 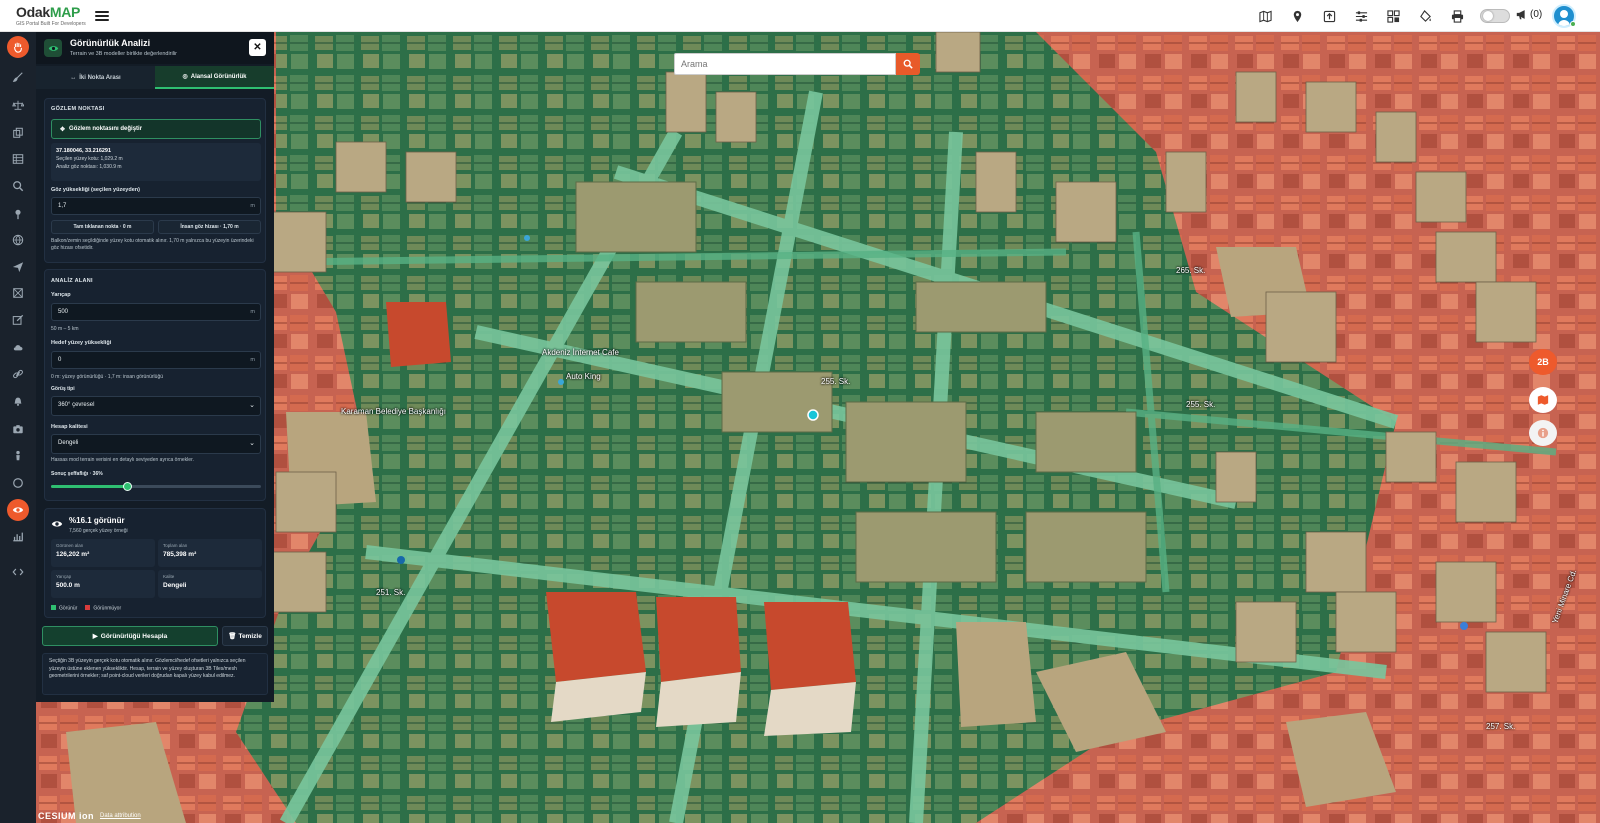 I want to click on info-button, so click(x=1543, y=433).